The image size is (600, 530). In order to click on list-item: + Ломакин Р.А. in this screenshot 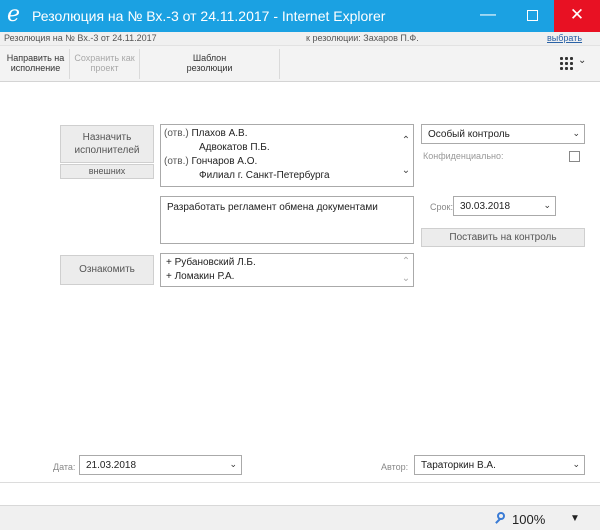, I will do `click(200, 276)`.